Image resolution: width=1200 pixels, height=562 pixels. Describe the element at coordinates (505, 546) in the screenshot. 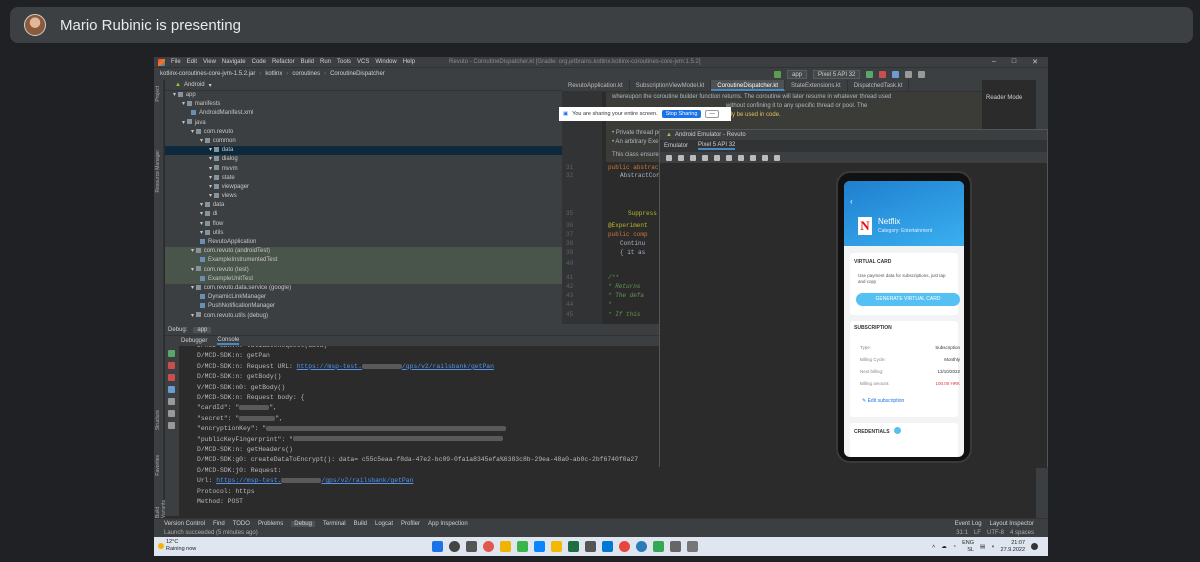

I see `file-explorer-icon` at that location.